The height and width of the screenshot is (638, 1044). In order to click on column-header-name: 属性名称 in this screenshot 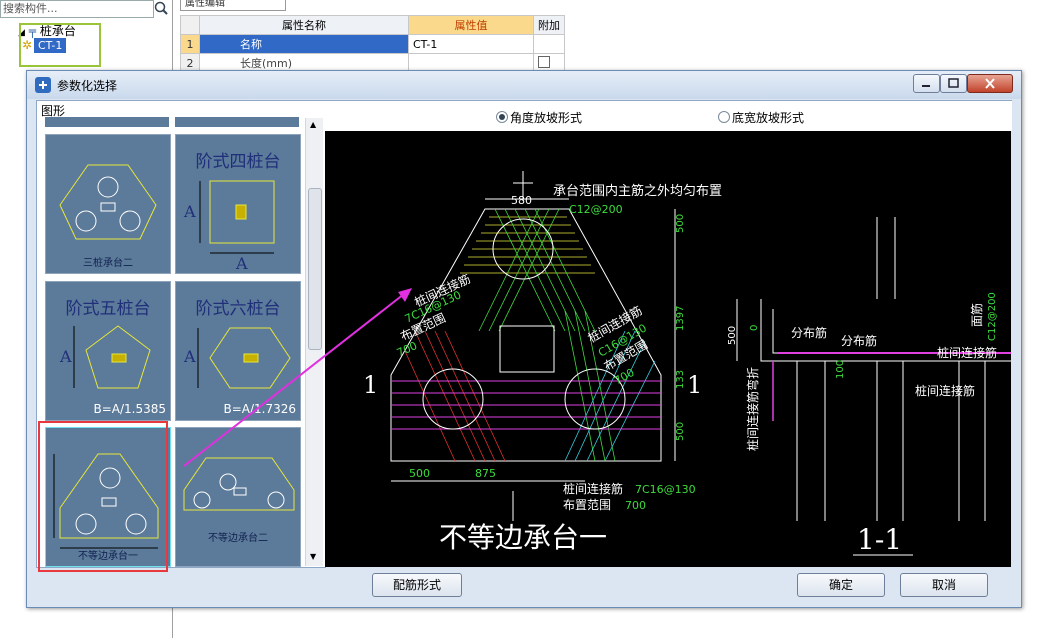, I will do `click(304, 25)`.